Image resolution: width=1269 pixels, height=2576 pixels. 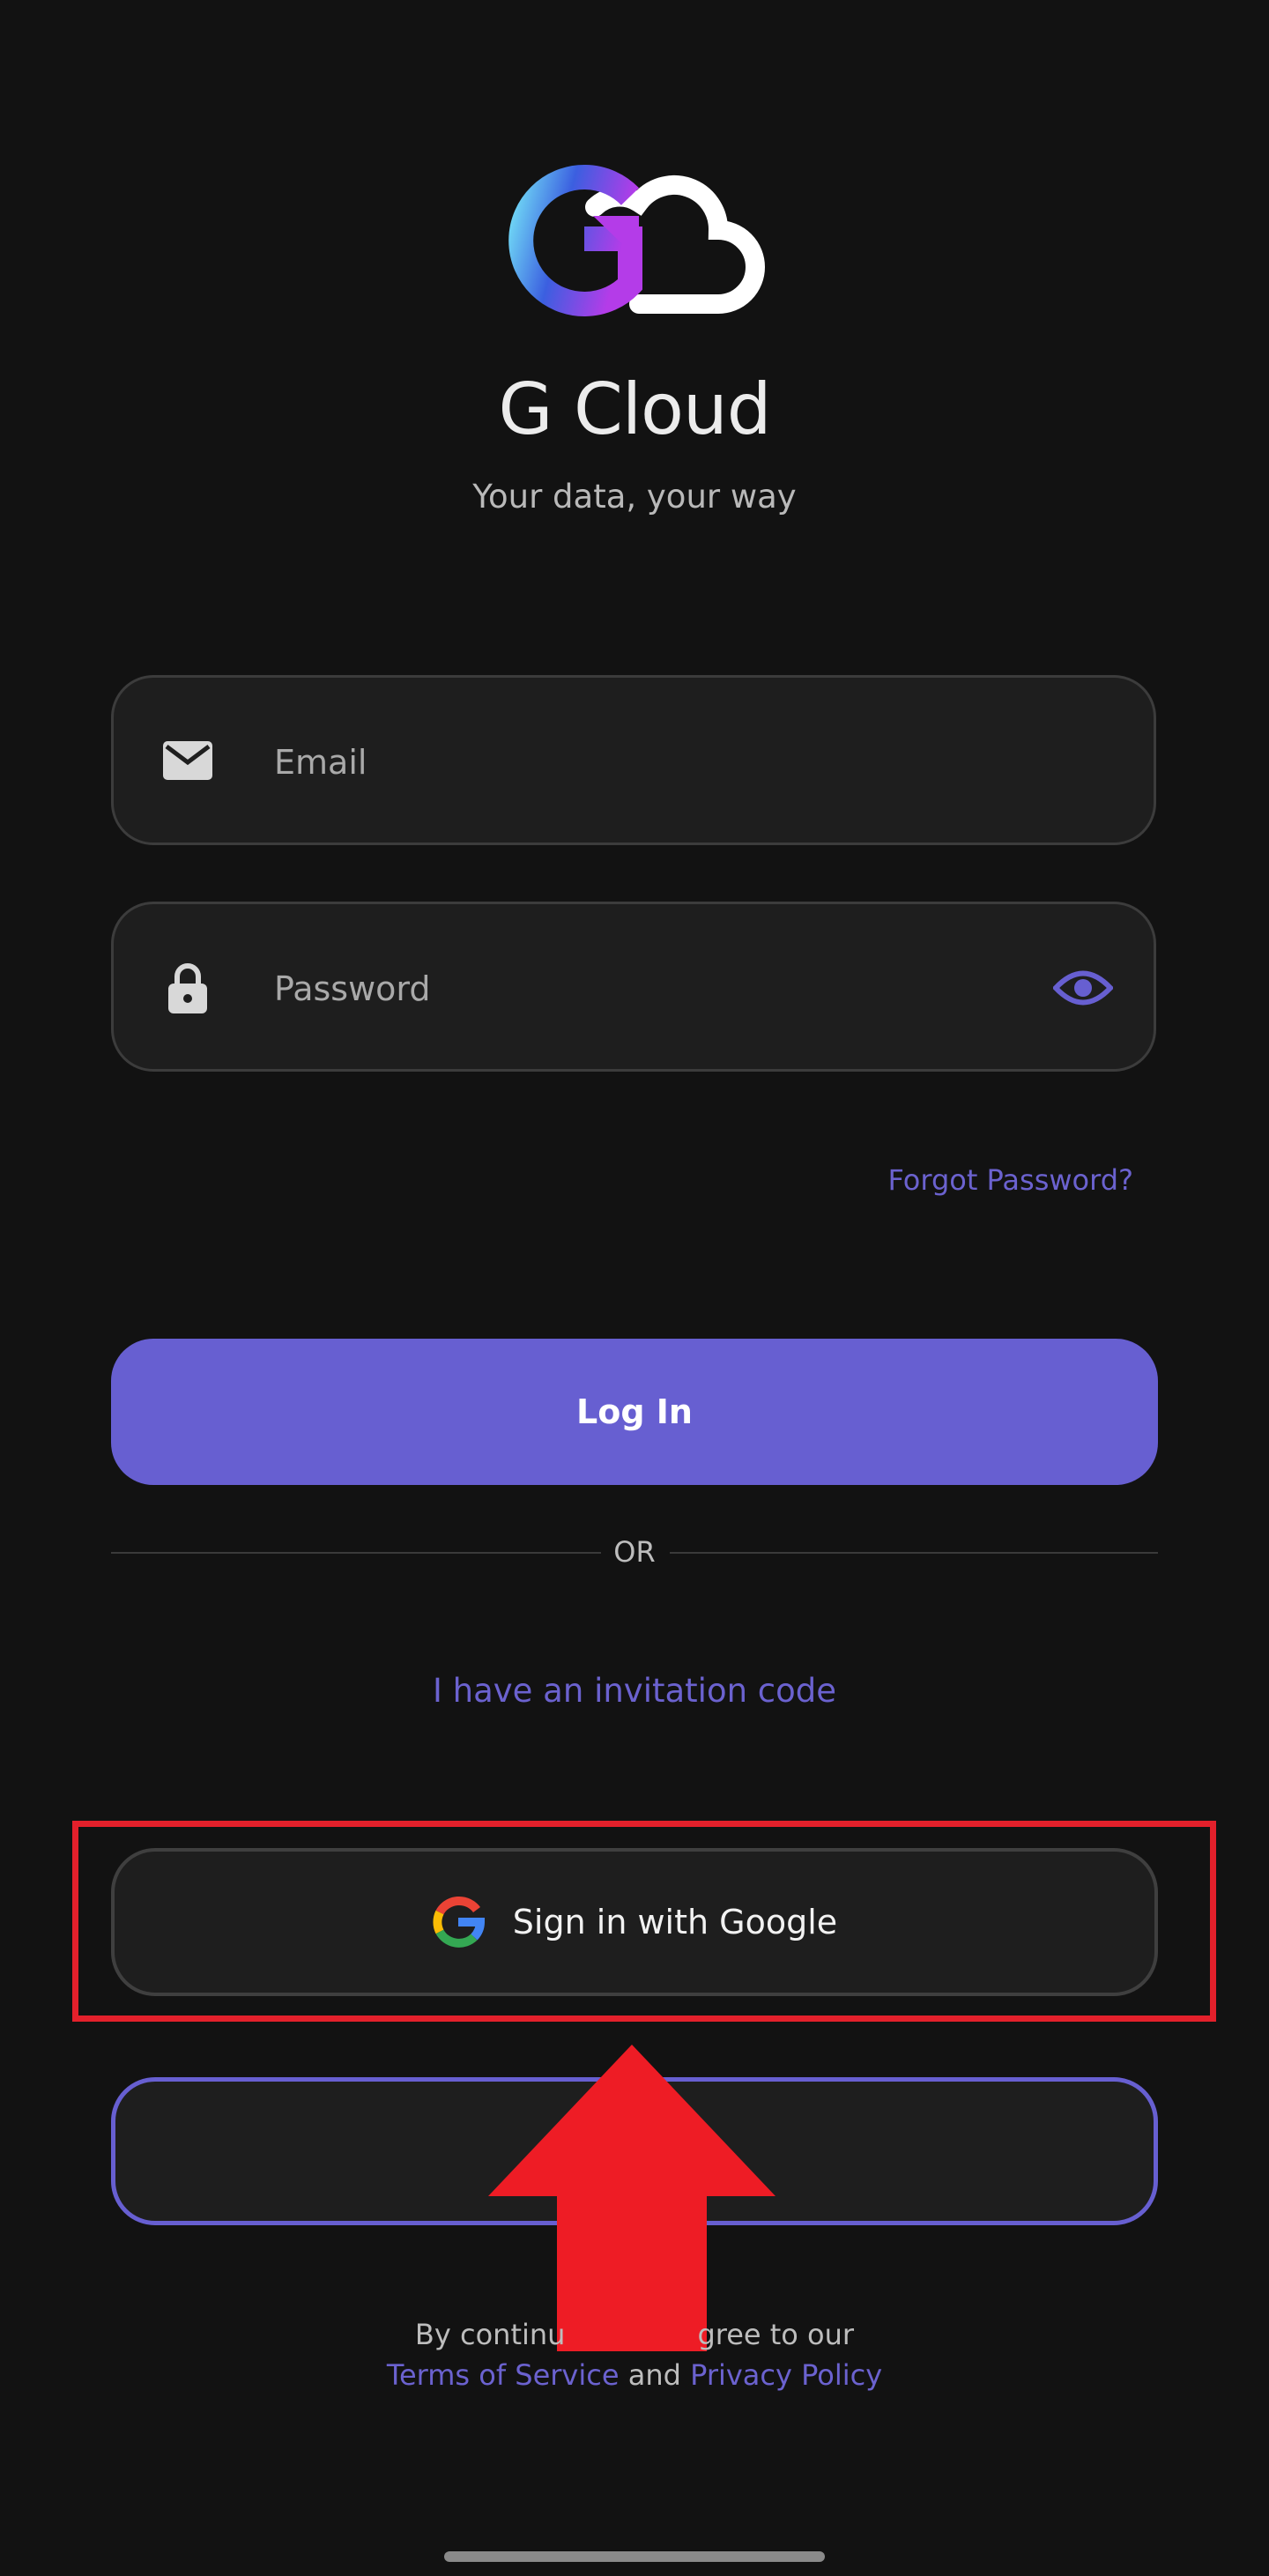 What do you see at coordinates (634, 2334) in the screenshot?
I see `terms-notice: By continu gree to our` at bounding box center [634, 2334].